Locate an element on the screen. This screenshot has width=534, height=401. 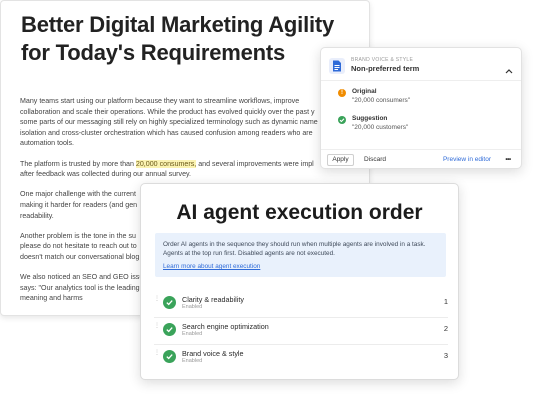
chevron-up-icon is located at coordinates (509, 70).